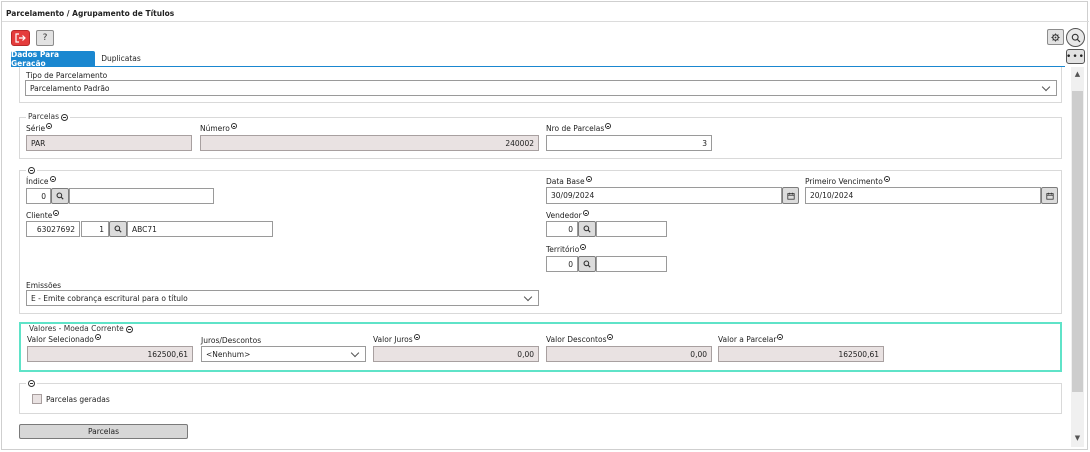 The image size is (1090, 452). What do you see at coordinates (664, 195) in the screenshot?
I see `data-base-field: 30/09/2024` at bounding box center [664, 195].